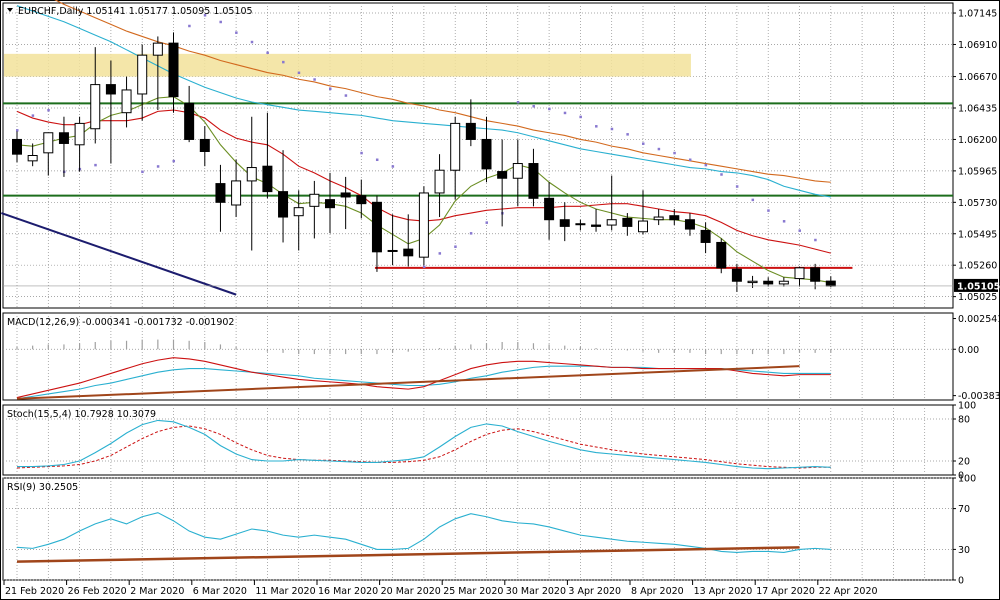 The image size is (1000, 600). What do you see at coordinates (979, 319) in the screenshot?
I see `macd-tick-label: 0.002541` at bounding box center [979, 319].